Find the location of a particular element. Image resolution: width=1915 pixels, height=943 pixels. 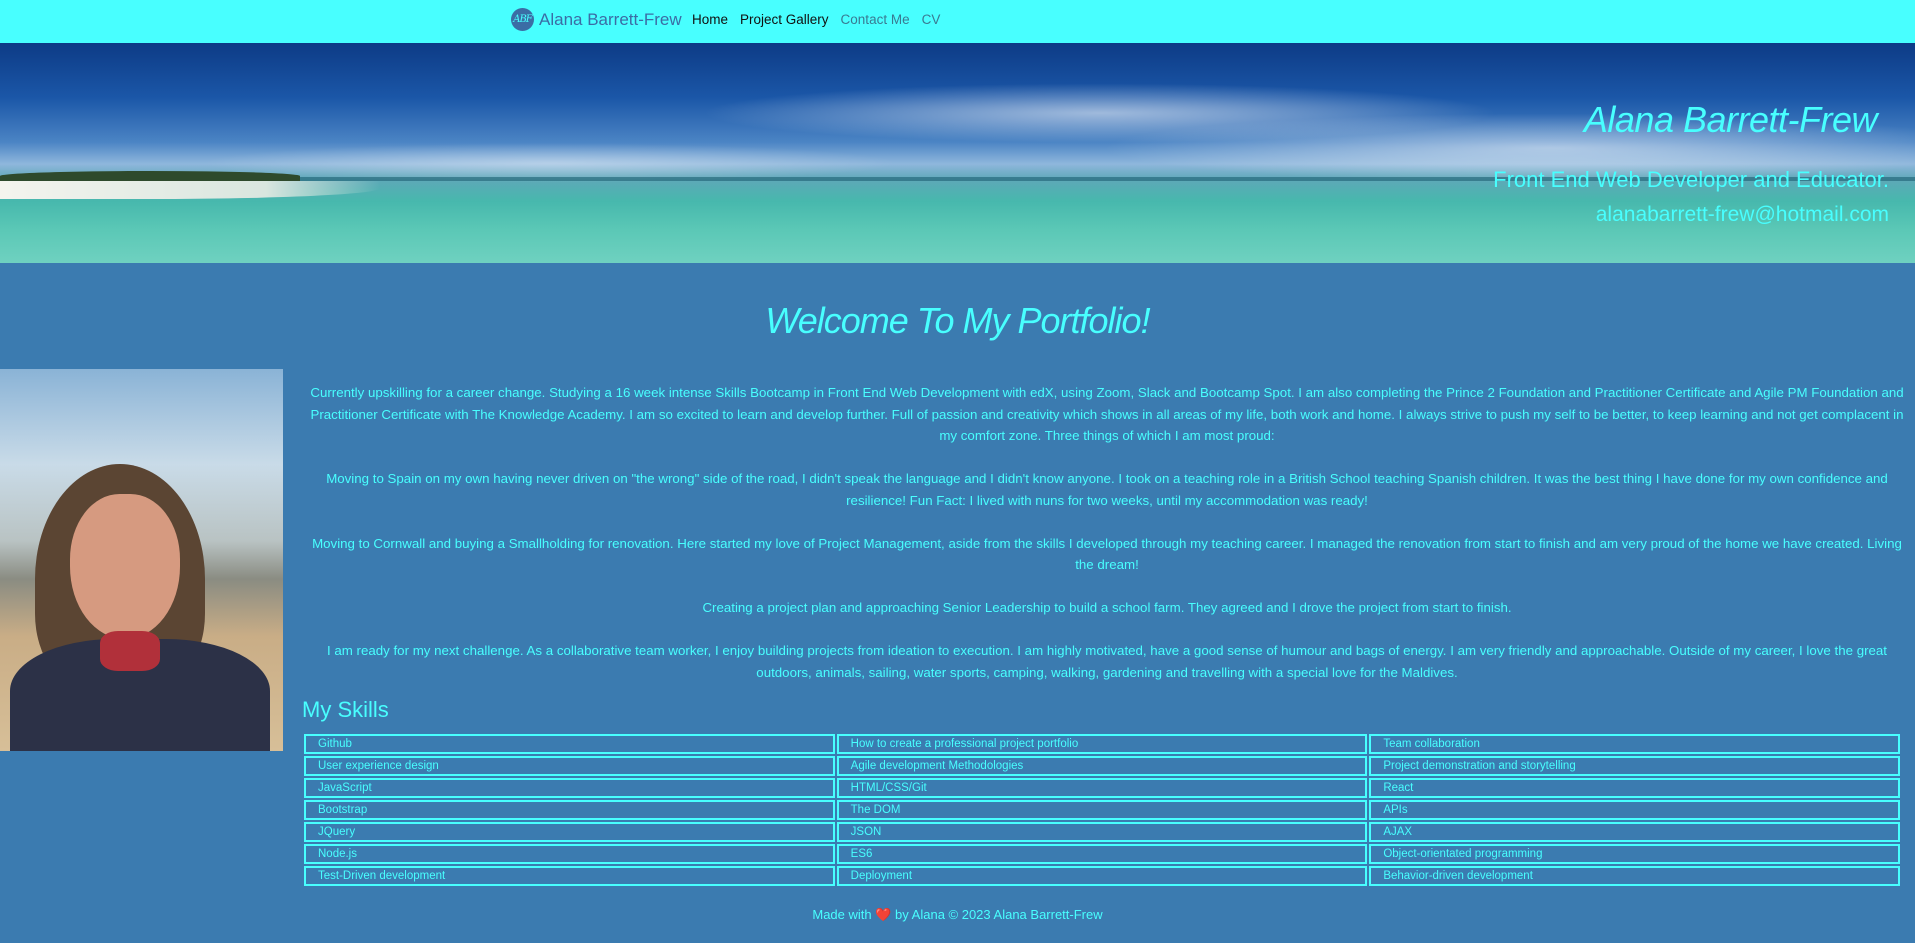

table-row: JQuery JSON AJAX is located at coordinates (1102, 832).